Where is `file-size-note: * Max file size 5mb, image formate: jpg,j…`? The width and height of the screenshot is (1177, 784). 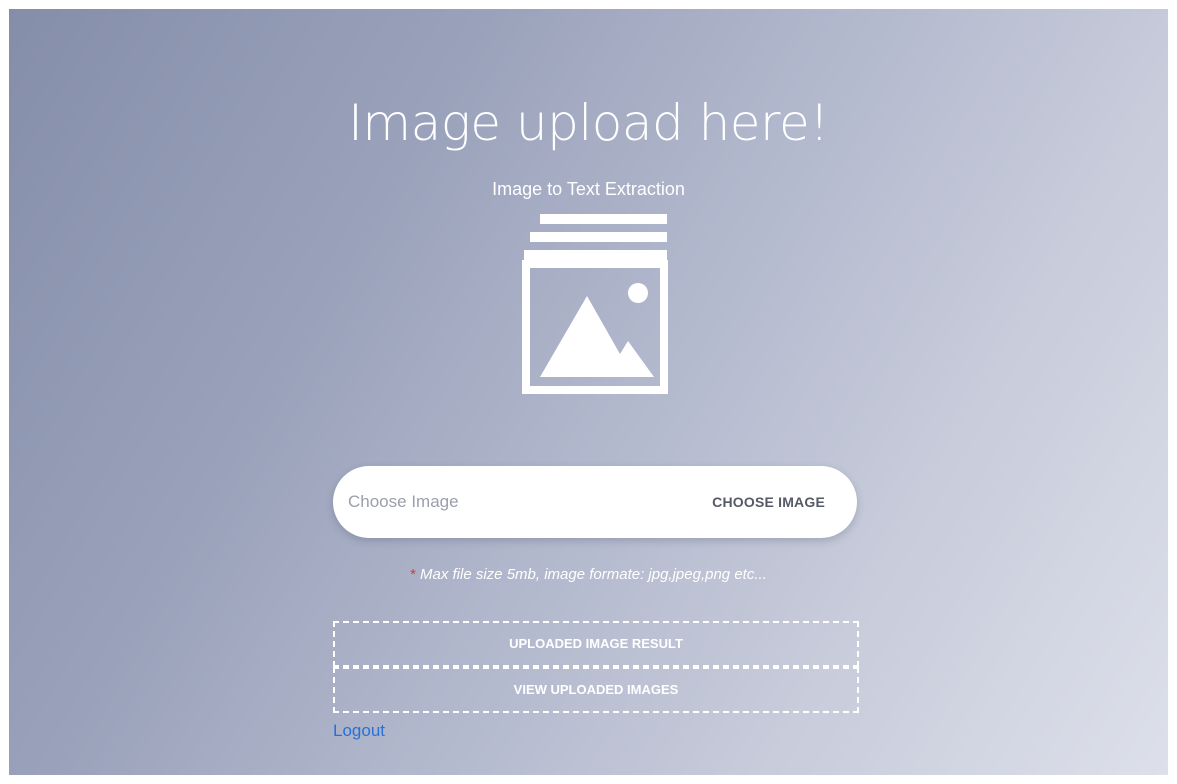
file-size-note: * Max file size 5mb, image formate: jpg,j… is located at coordinates (588, 574).